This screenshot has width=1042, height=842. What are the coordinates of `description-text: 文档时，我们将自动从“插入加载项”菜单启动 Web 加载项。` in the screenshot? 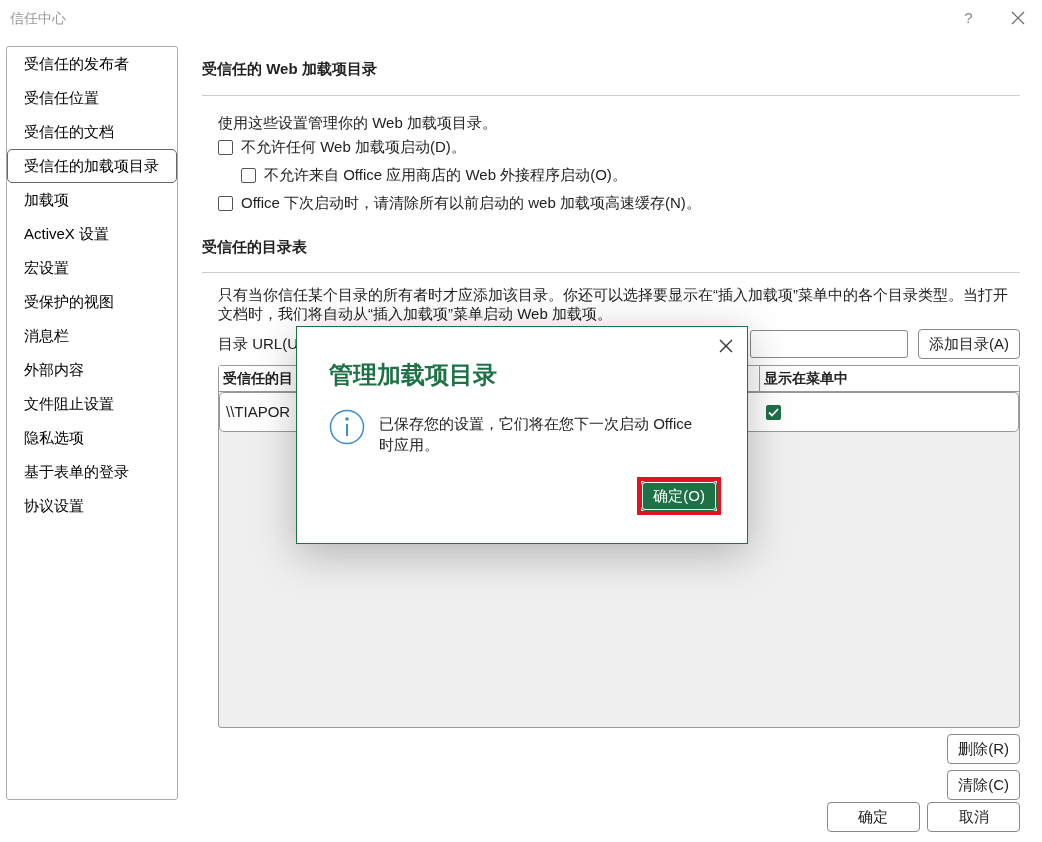 It's located at (415, 313).